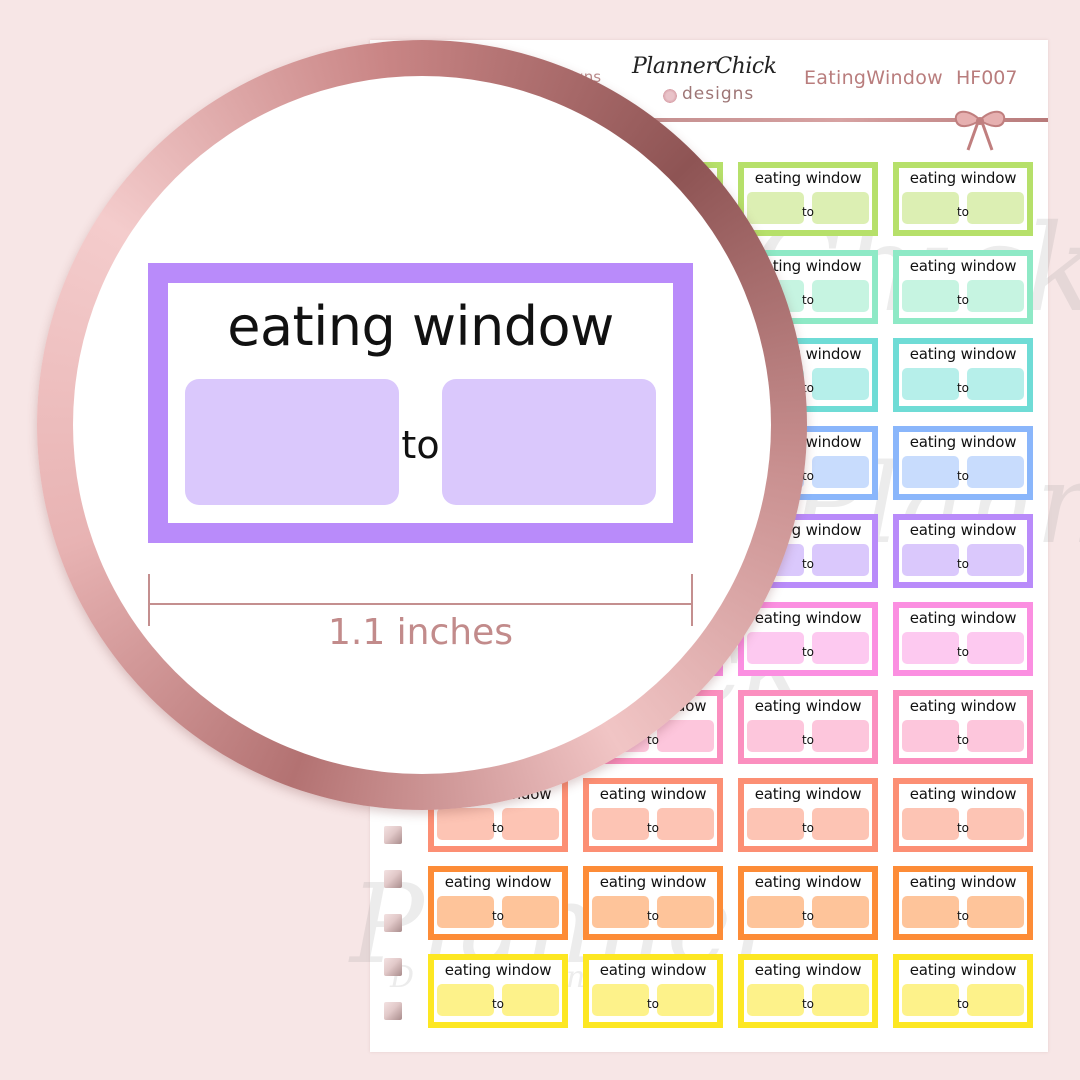  What do you see at coordinates (963, 463) in the screenshot?
I see `sticker-blue: eating window to` at bounding box center [963, 463].